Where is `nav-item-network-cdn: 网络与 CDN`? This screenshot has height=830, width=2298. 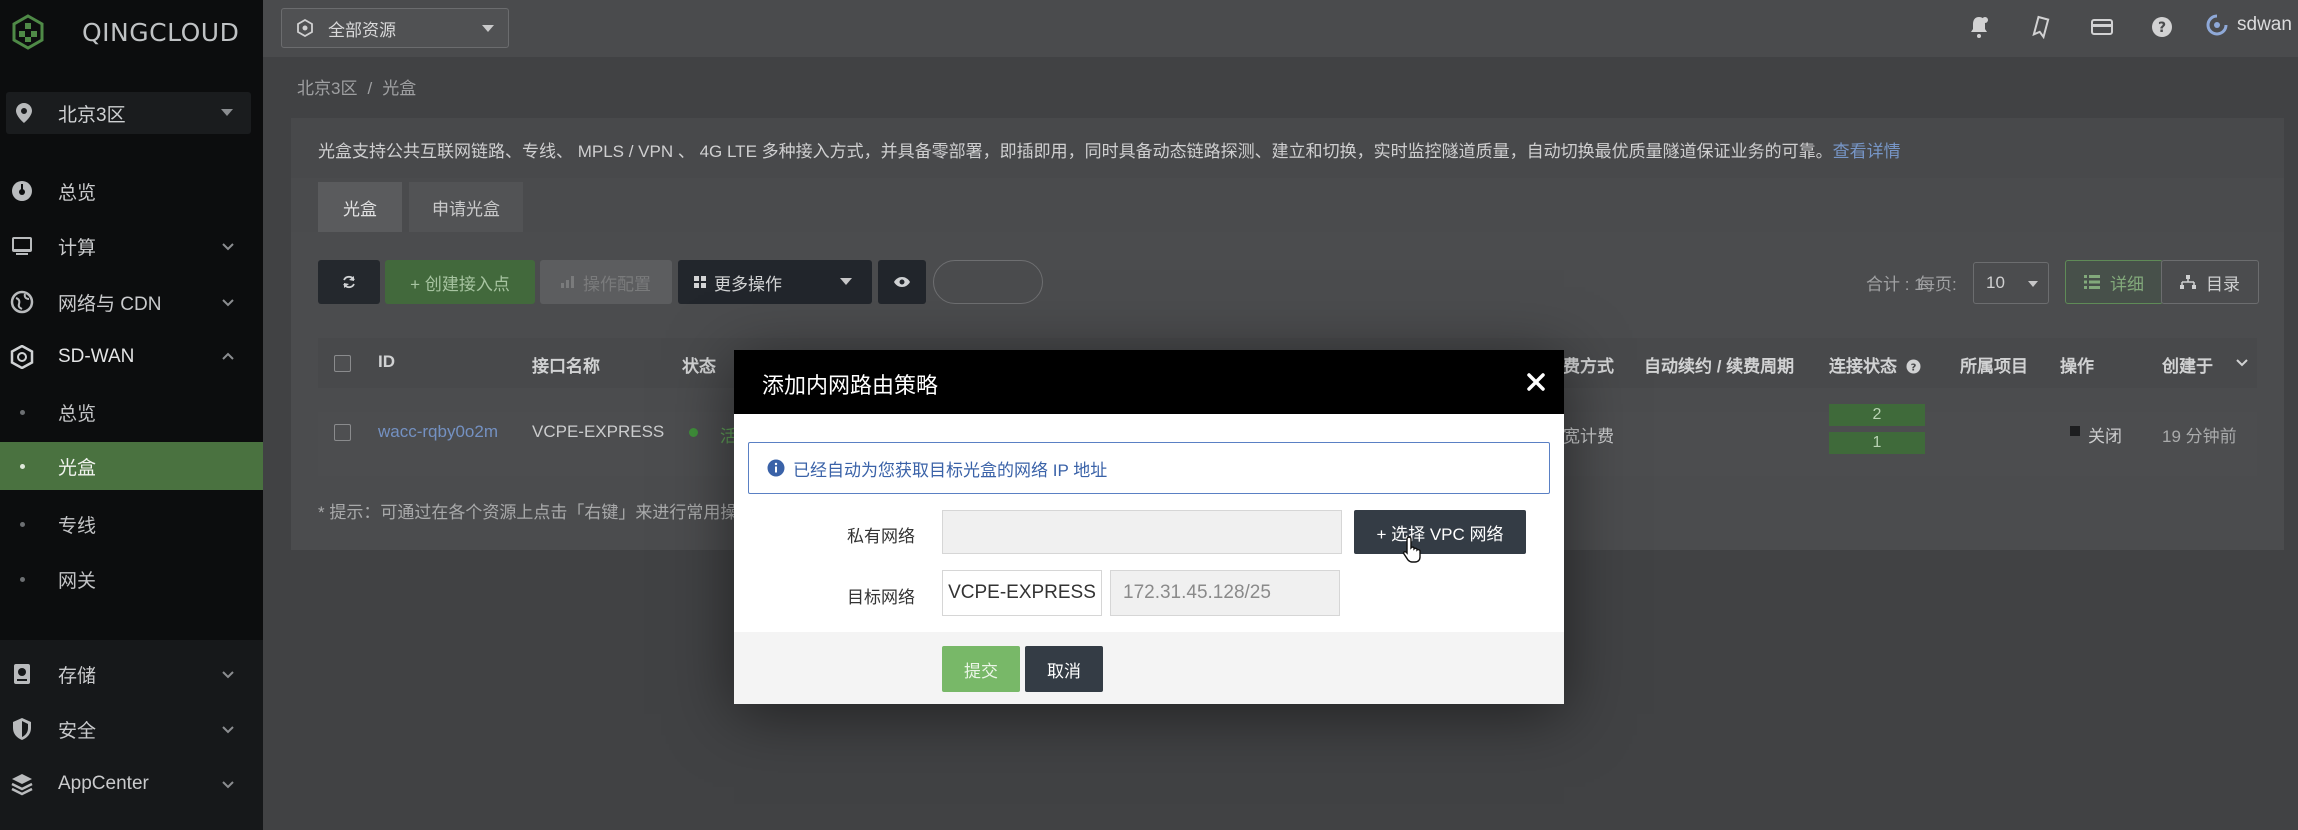 nav-item-network-cdn: 网络与 CDN is located at coordinates (131, 302).